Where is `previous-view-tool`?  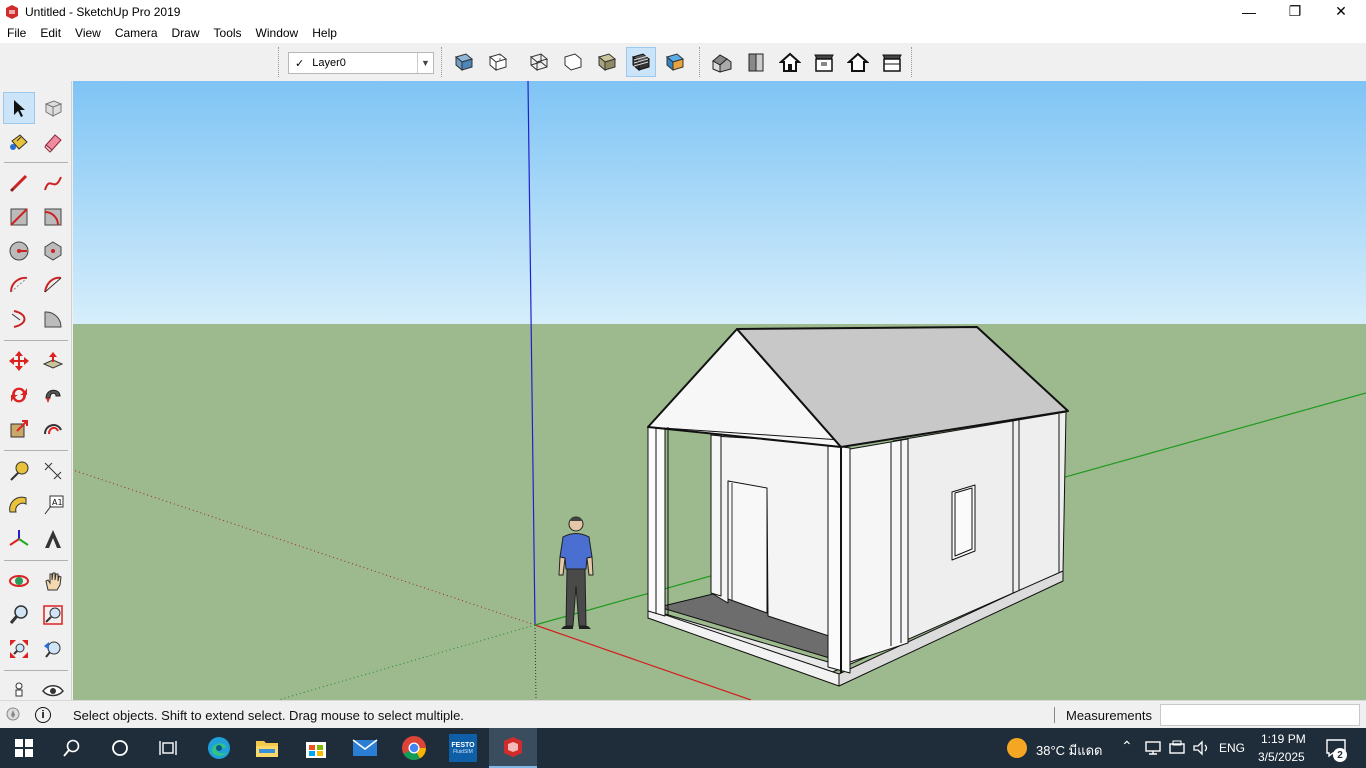 previous-view-tool is located at coordinates (53, 649).